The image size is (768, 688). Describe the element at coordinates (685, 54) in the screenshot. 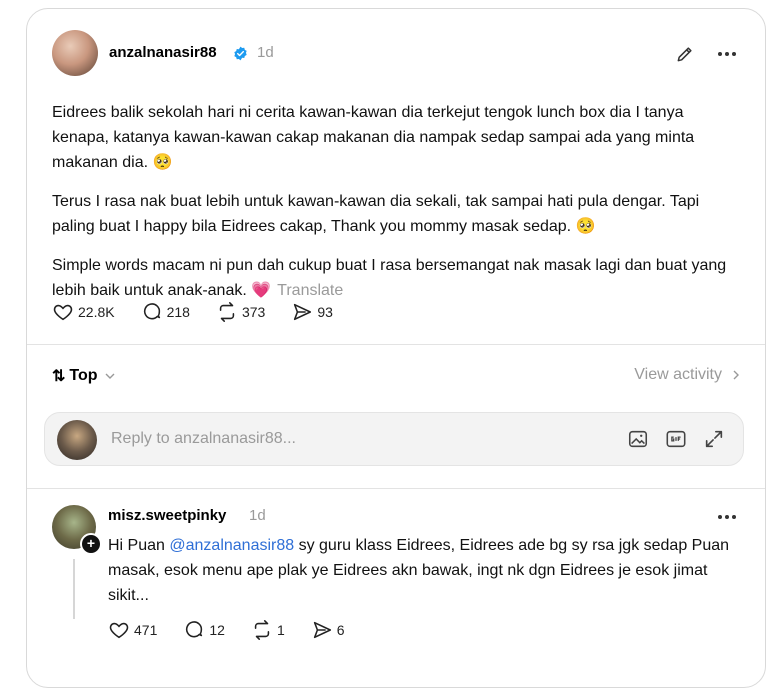

I see `edit-pencil-icon` at that location.